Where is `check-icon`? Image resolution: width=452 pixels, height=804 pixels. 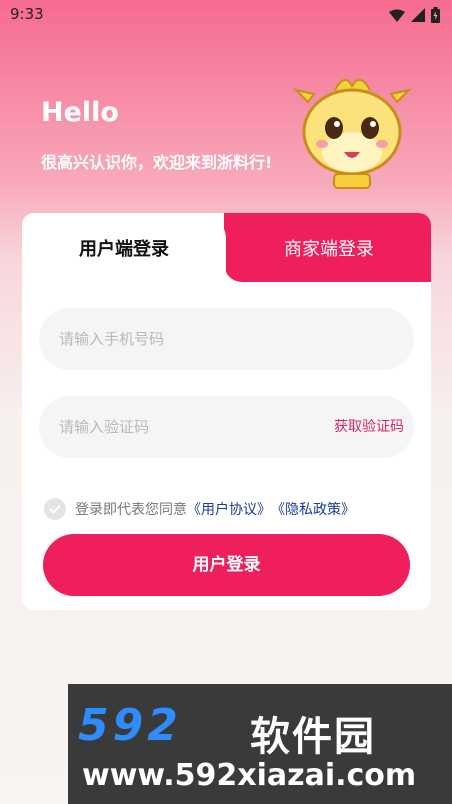
check-icon is located at coordinates (55, 509).